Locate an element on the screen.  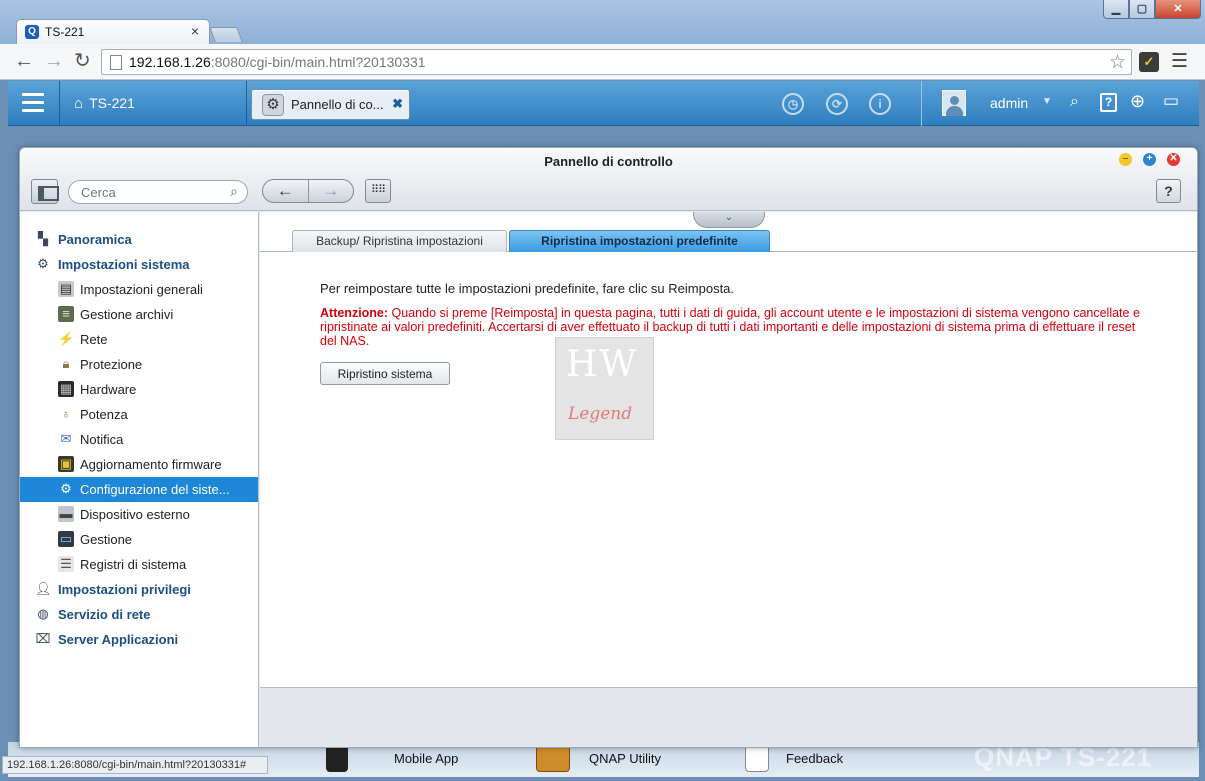
toggle-view-button is located at coordinates (45, 191).